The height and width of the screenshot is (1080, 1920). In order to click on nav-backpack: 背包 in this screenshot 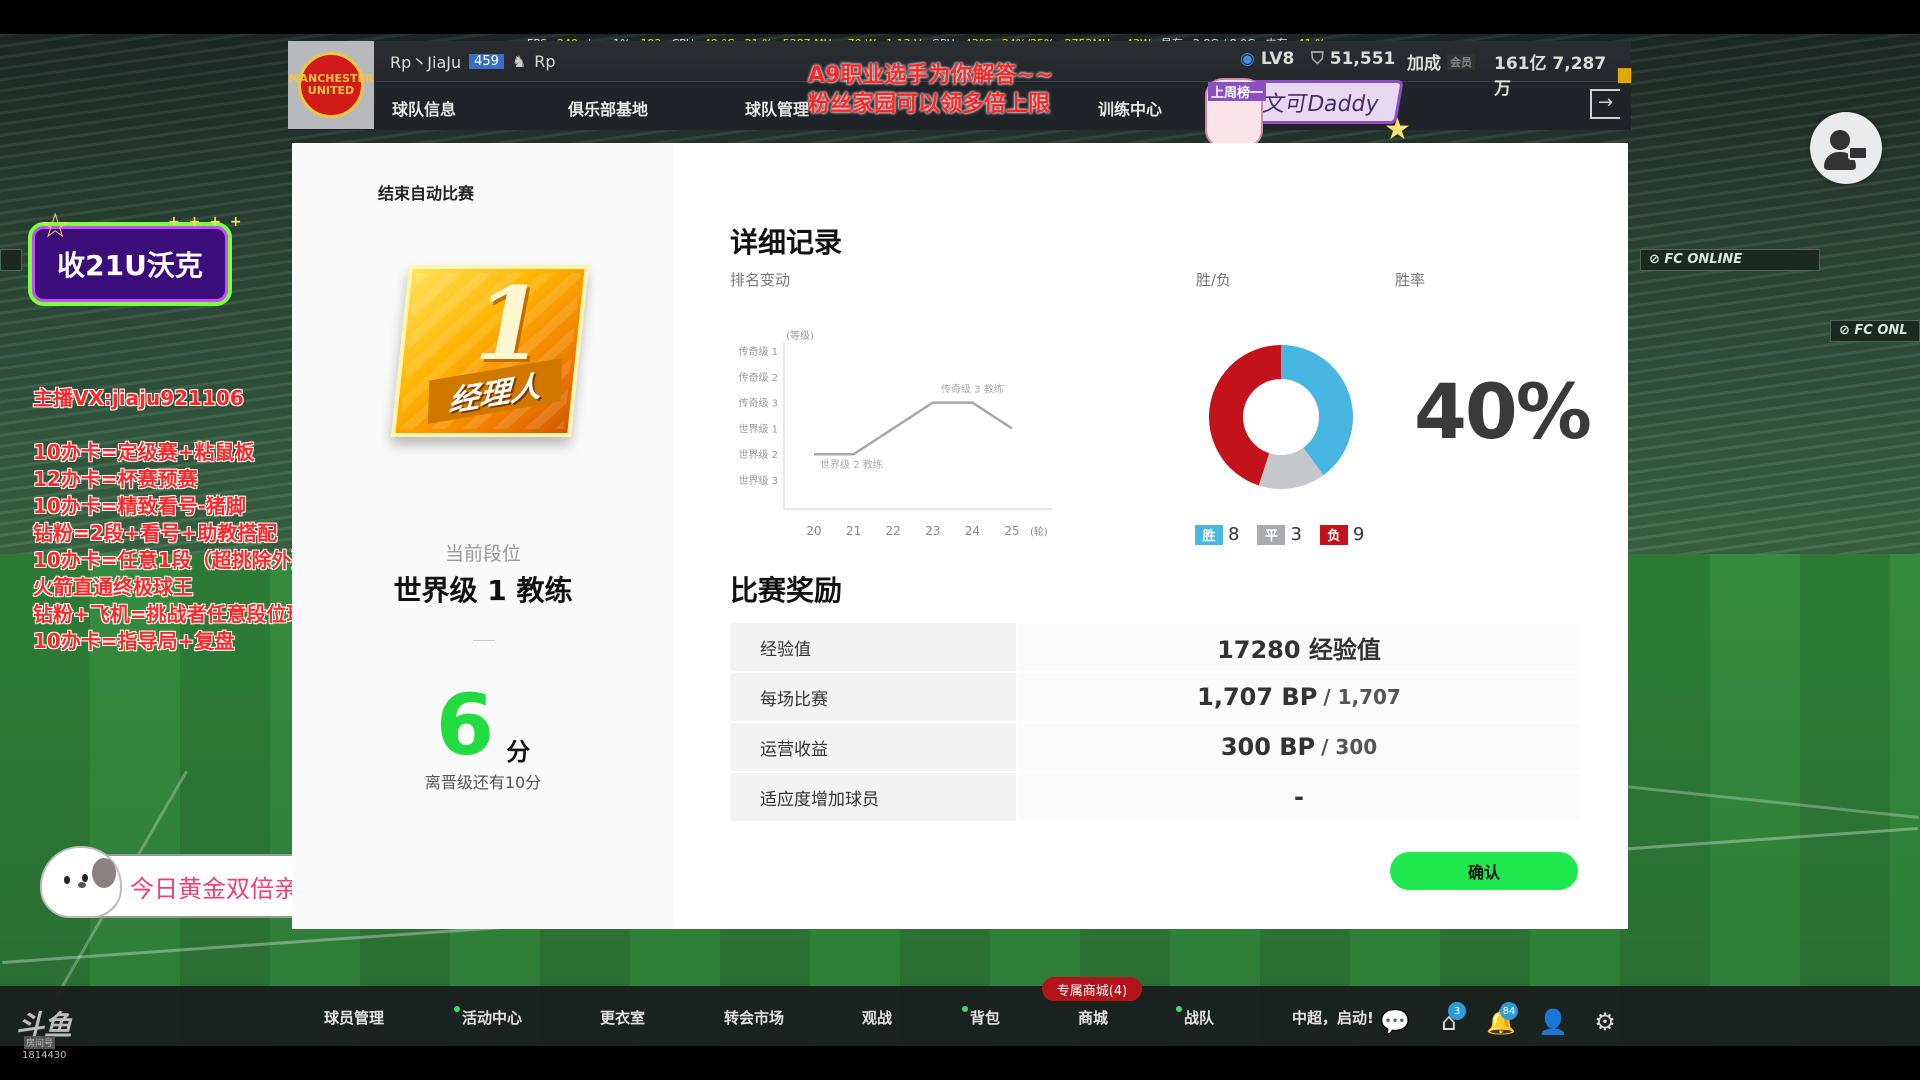, I will do `click(985, 1017)`.